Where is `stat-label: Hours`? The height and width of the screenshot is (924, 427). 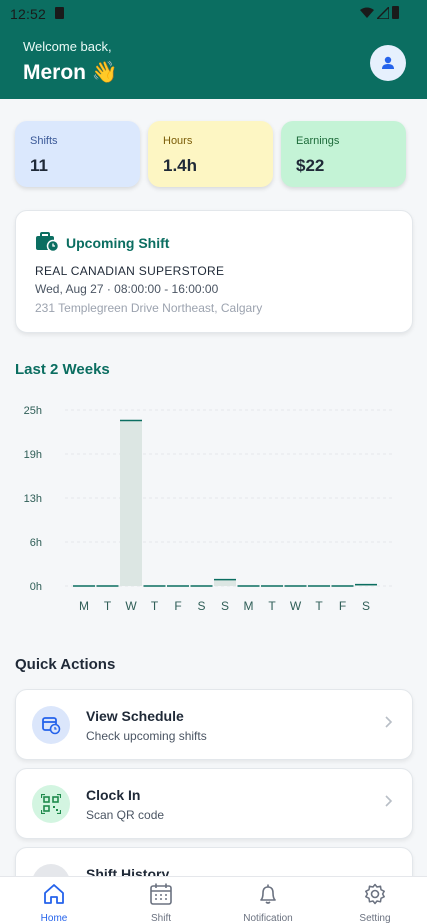 stat-label: Hours is located at coordinates (178, 141).